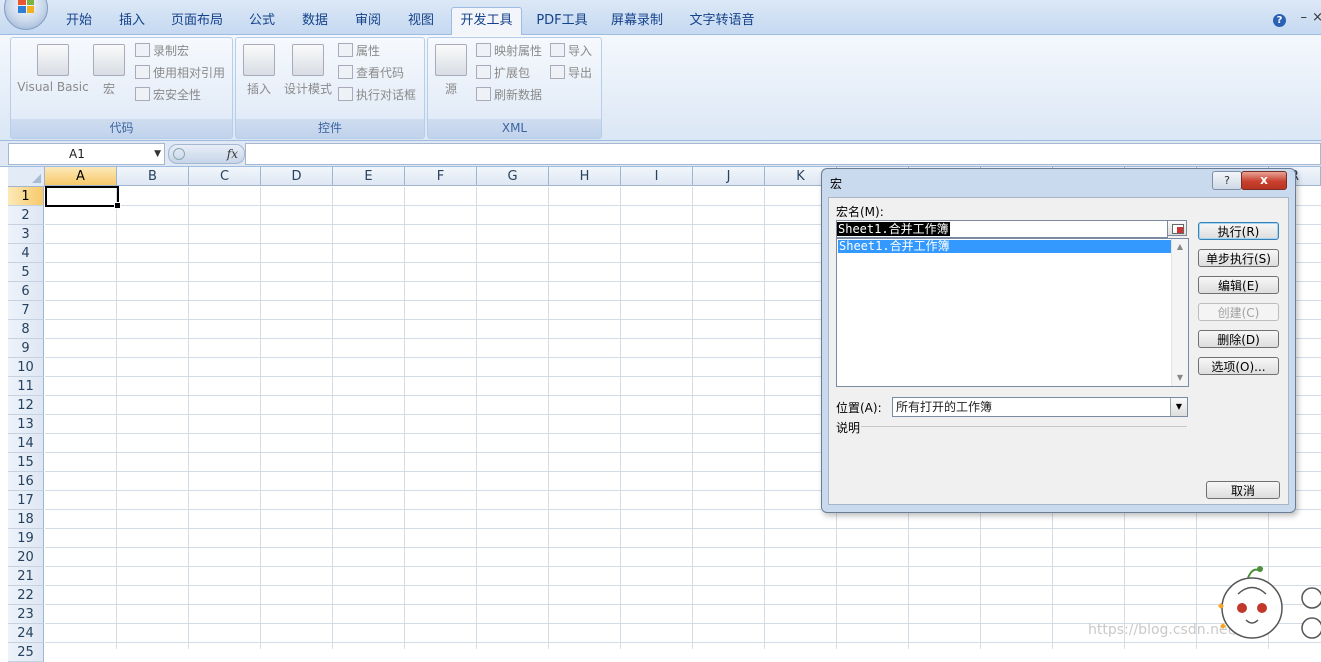 The height and width of the screenshot is (662, 1321). What do you see at coordinates (26, 310) in the screenshot?
I see `row-header-7: 7` at bounding box center [26, 310].